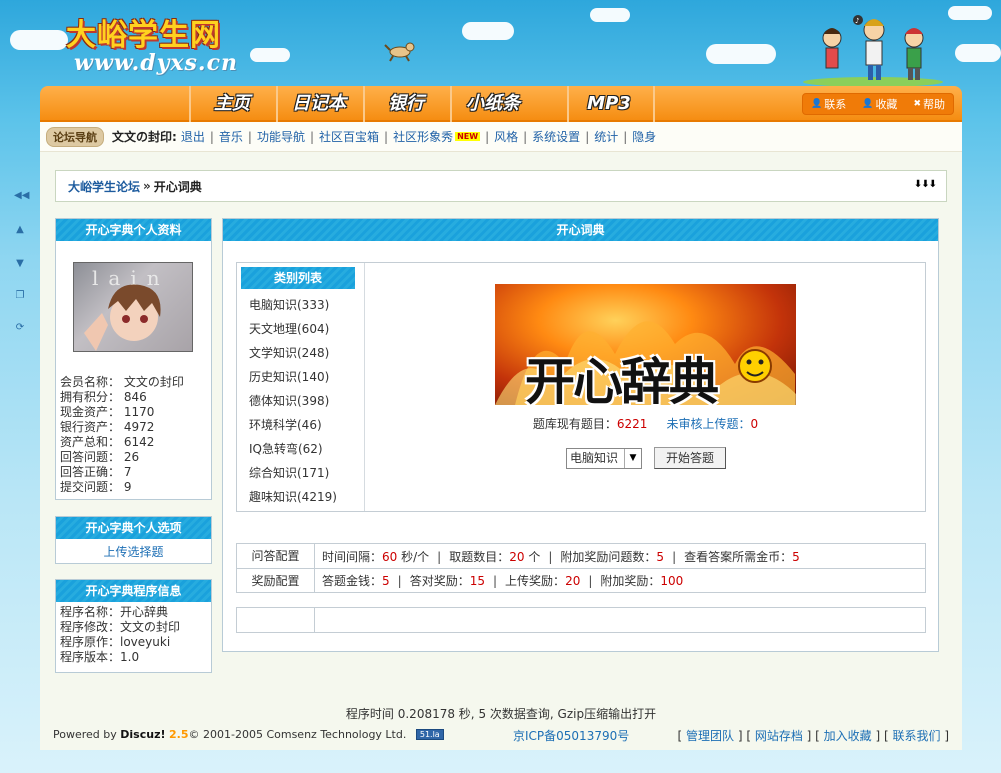 This screenshot has width=1001, height=773. Describe the element at coordinates (828, 104) in the screenshot. I see `contact-link: 👤 联系` at that location.